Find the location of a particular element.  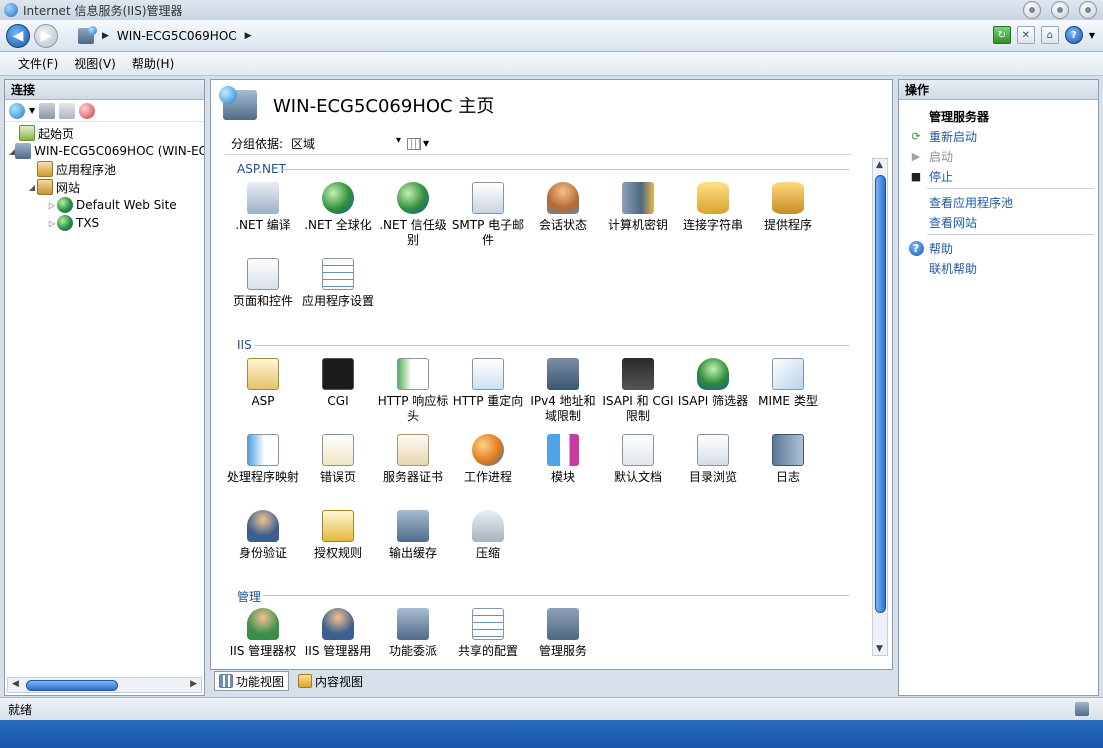

feature-net-globalization: .NET 全球化 is located at coordinates (338, 207).